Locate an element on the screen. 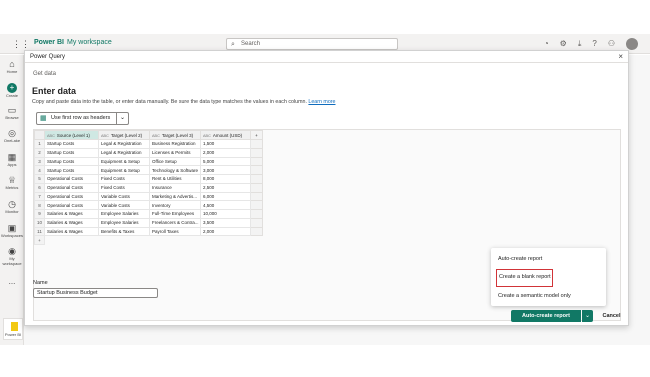 This screenshot has height=377, width=650. rail-item-browse: ▭ Browse is located at coordinates (12, 112).